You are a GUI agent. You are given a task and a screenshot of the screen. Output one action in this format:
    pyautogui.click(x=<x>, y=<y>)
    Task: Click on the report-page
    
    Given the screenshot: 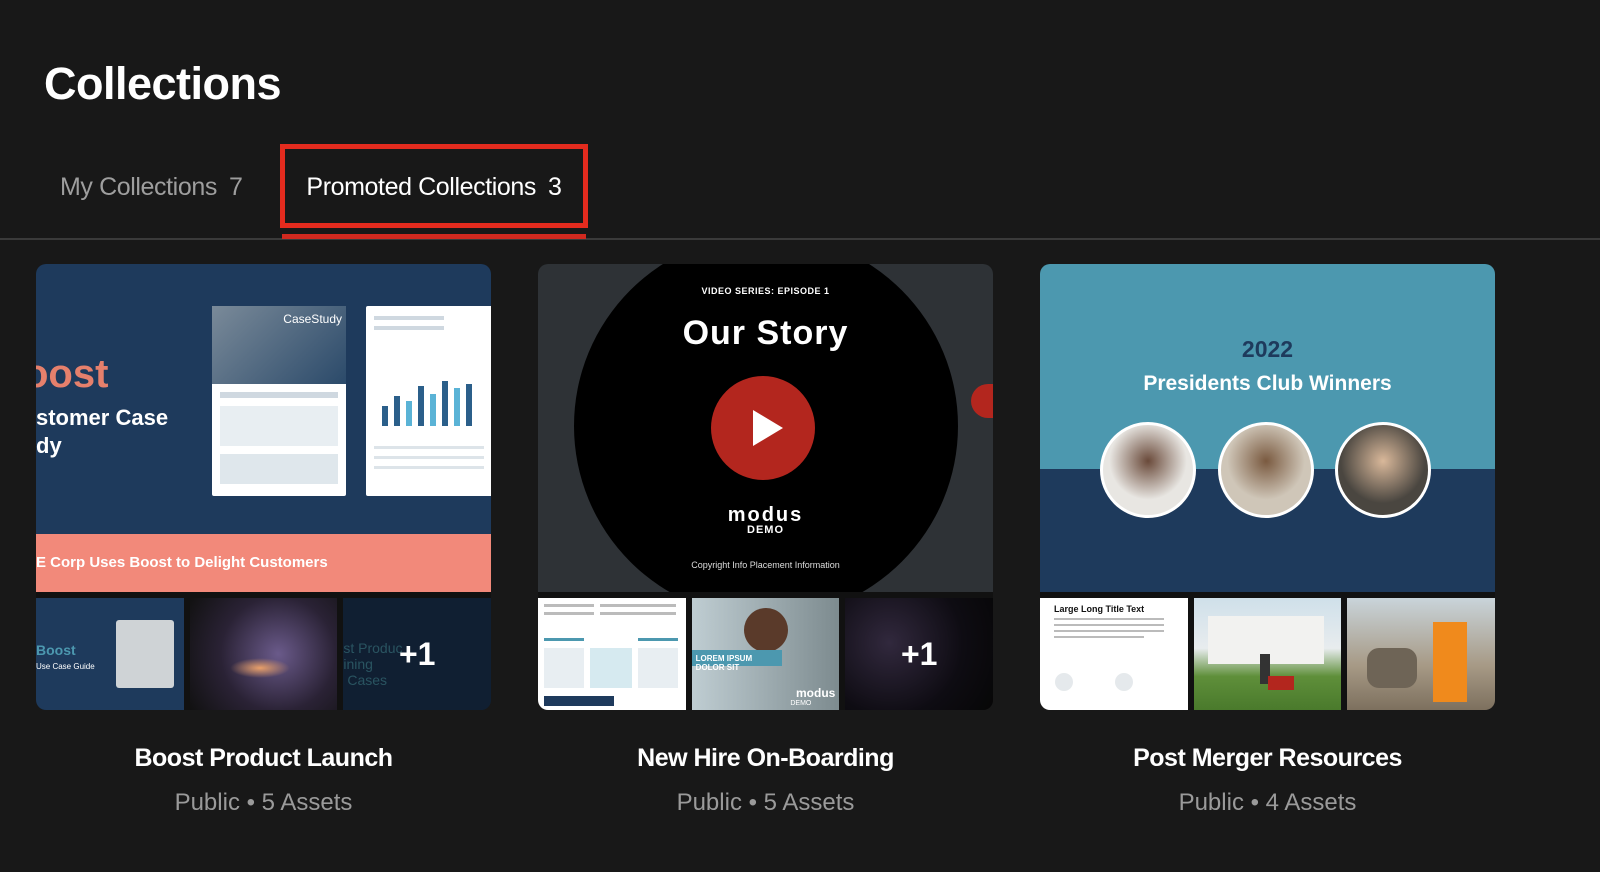 What is the action you would take?
    pyautogui.click(x=428, y=401)
    